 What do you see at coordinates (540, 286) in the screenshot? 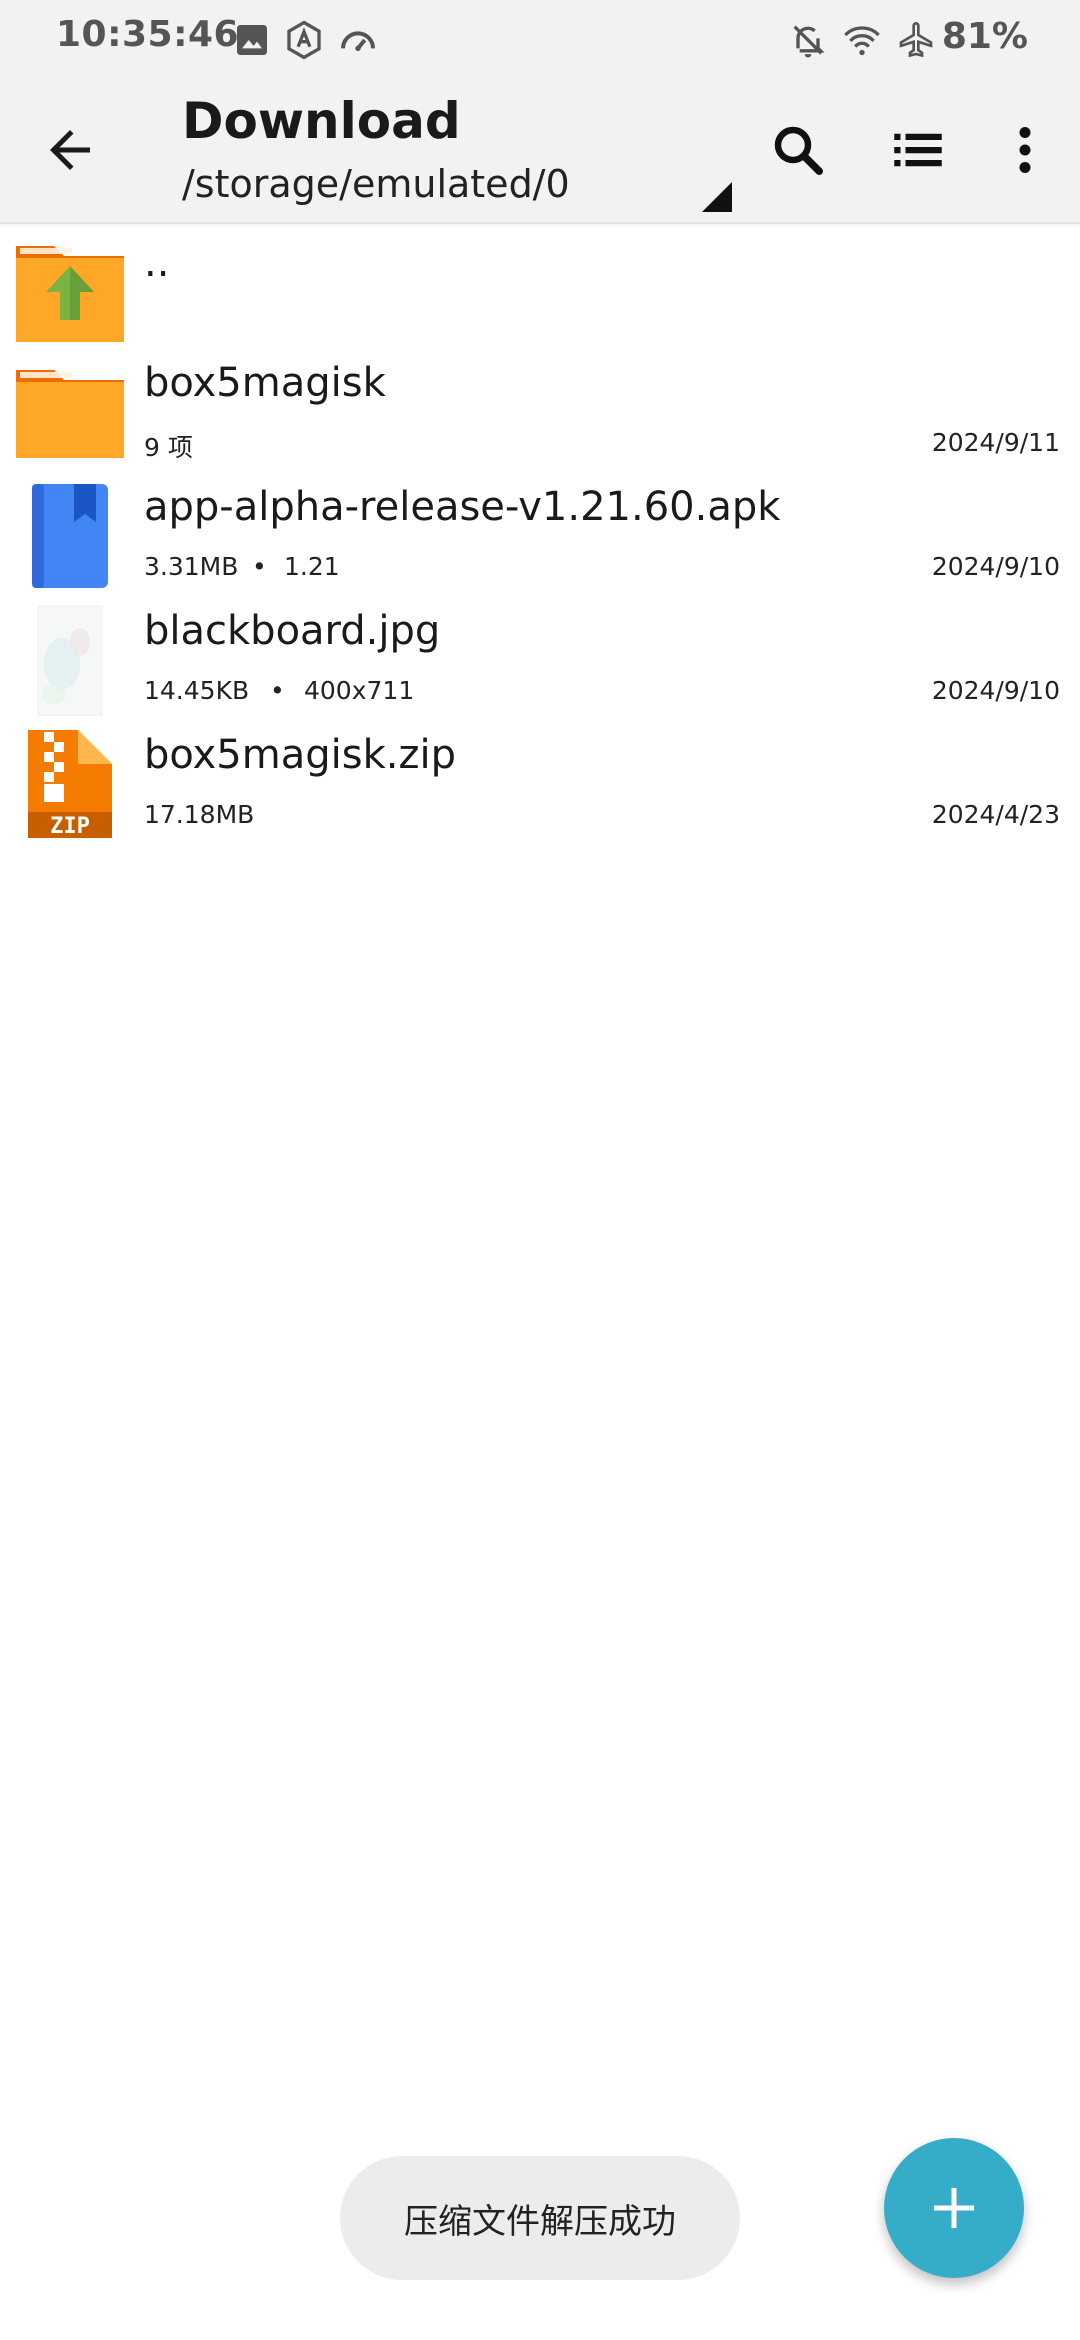
I see `list-item-parent: ..` at bounding box center [540, 286].